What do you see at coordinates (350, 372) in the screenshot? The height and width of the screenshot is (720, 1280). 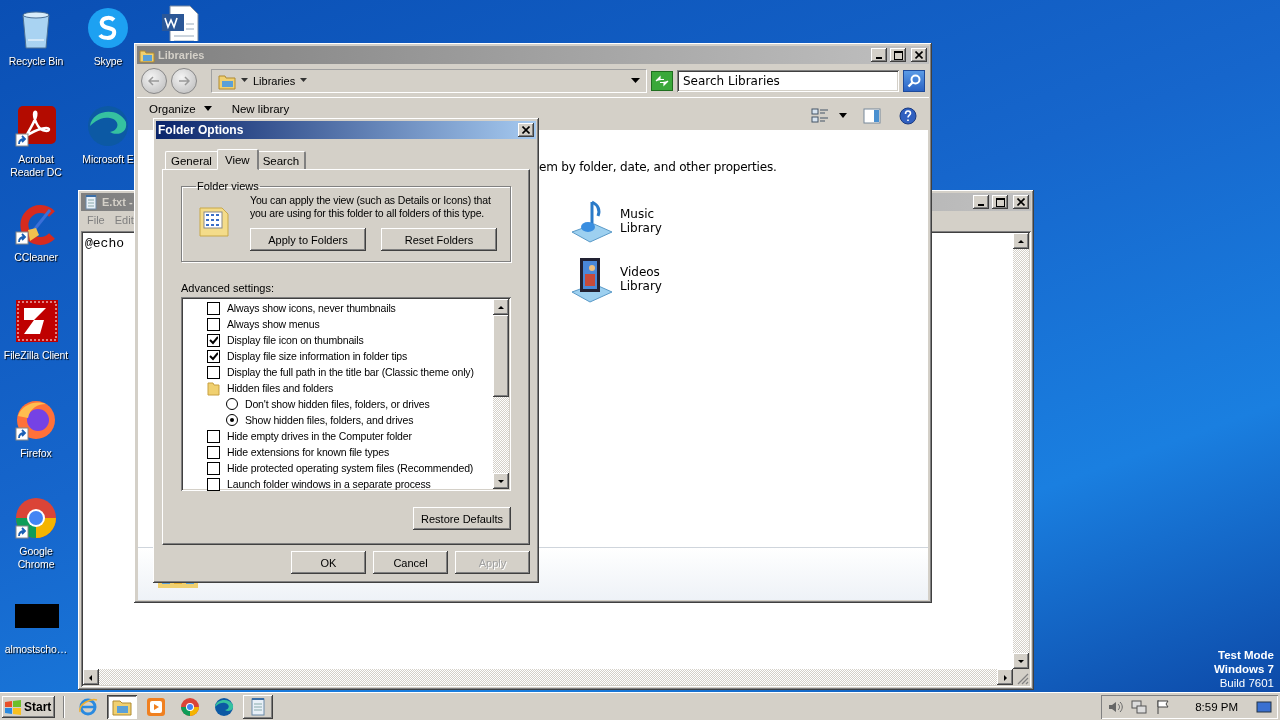 I see `setting-label: Display the full path in the title bar (Classic theme only)` at bounding box center [350, 372].